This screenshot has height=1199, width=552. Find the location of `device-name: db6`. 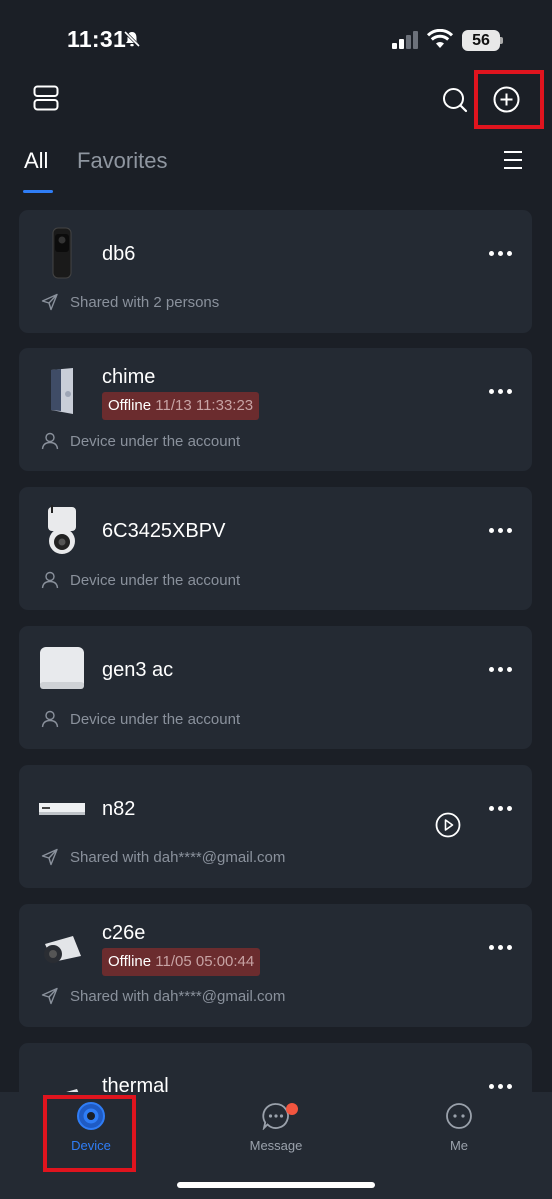

device-name: db6 is located at coordinates (119, 254).